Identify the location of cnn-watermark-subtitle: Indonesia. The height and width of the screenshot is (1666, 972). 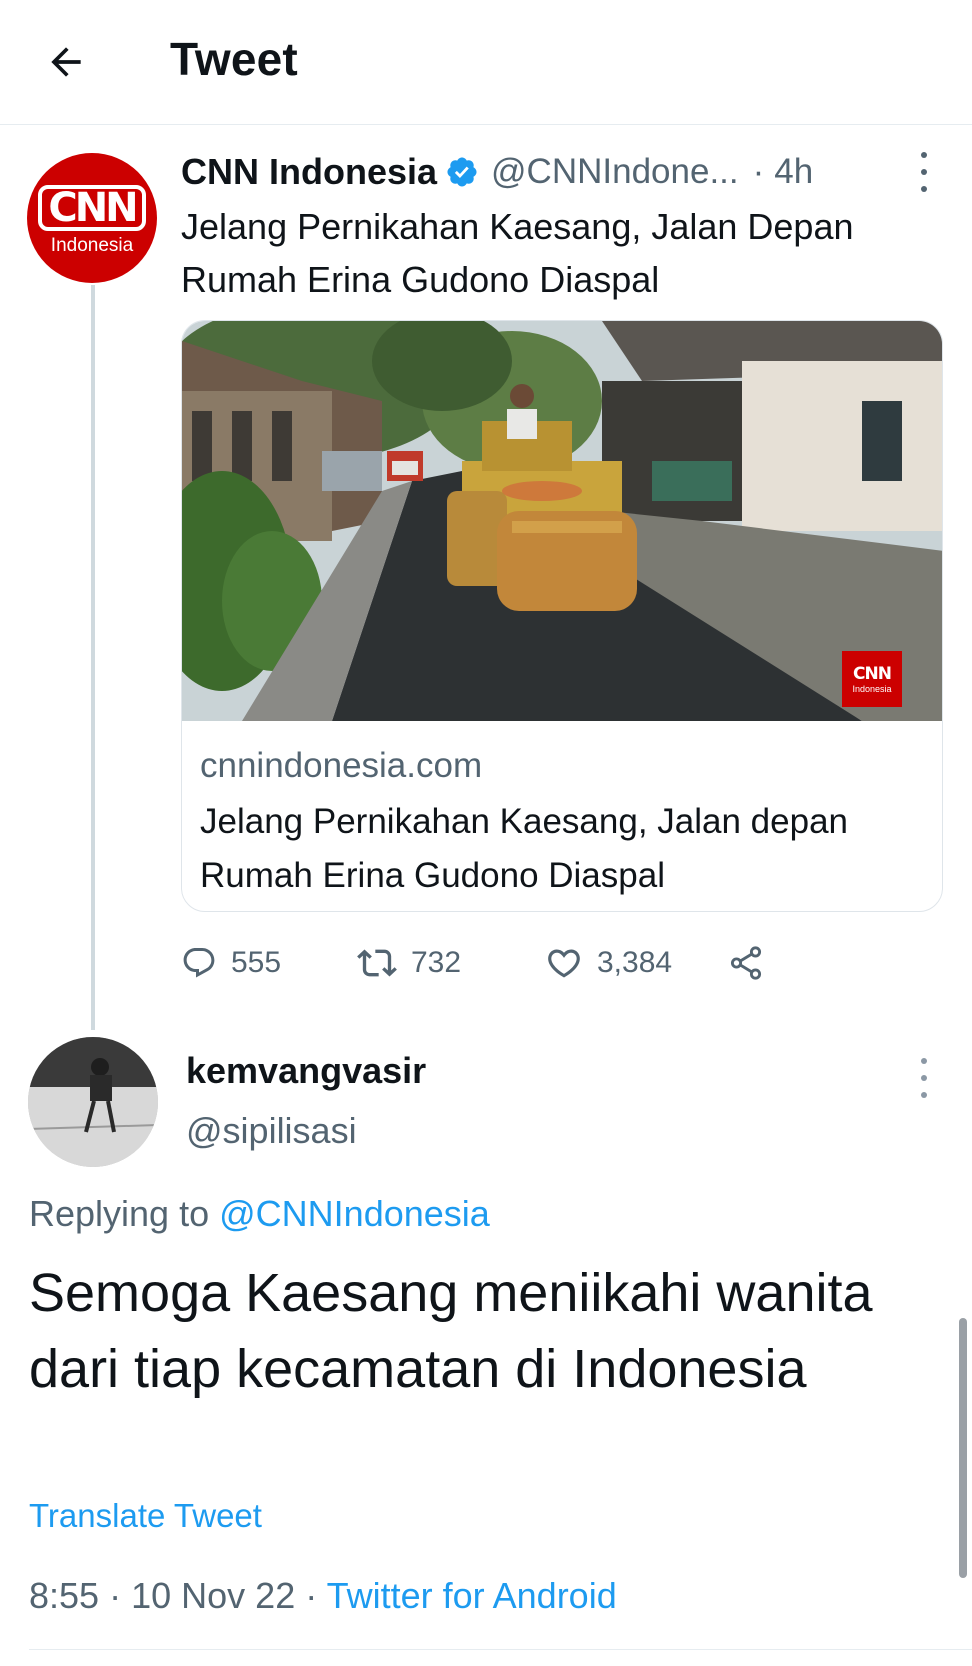
(872, 689).